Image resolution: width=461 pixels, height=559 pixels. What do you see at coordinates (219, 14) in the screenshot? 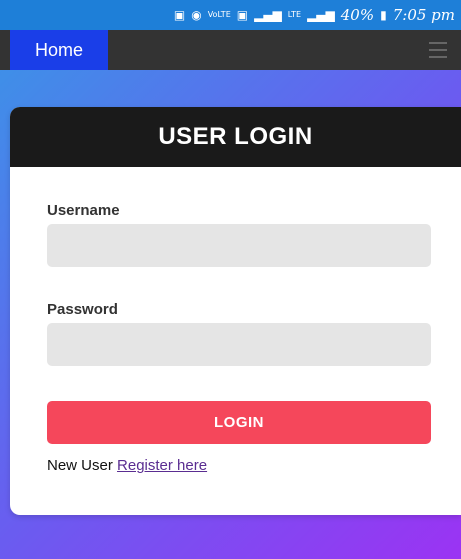
I see `volte-indicator: VoLTE` at bounding box center [219, 14].